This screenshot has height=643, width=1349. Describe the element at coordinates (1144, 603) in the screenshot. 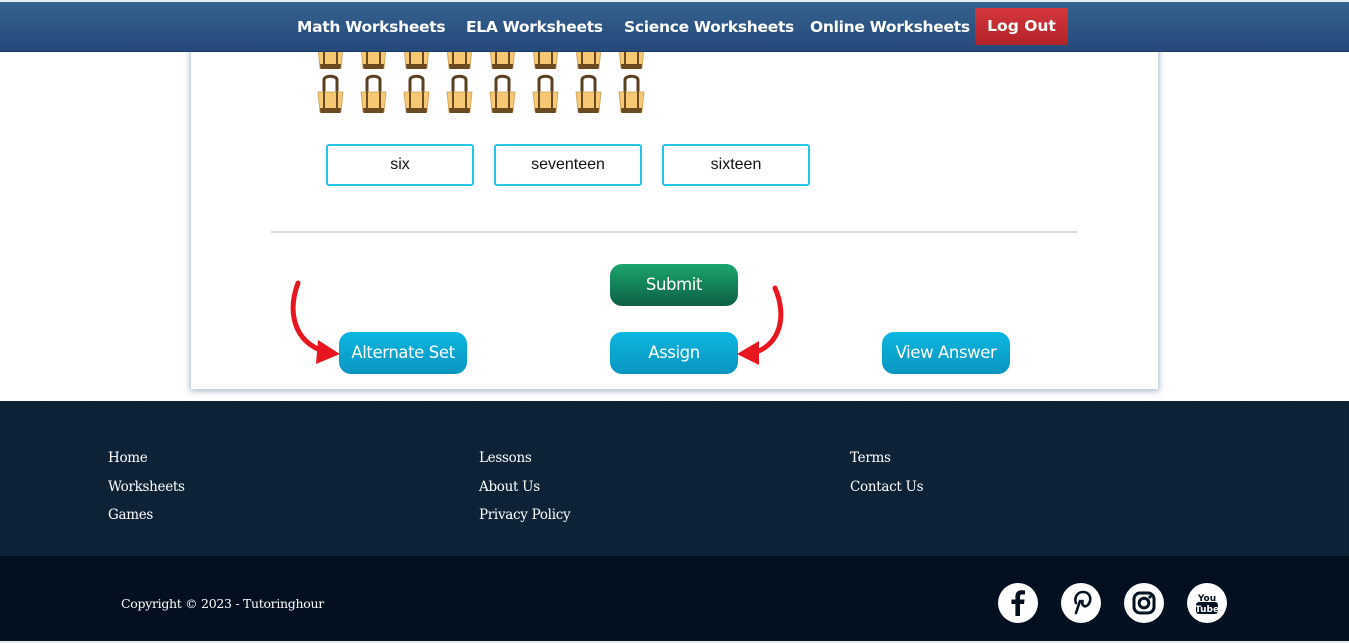

I see `instagram-icon` at that location.